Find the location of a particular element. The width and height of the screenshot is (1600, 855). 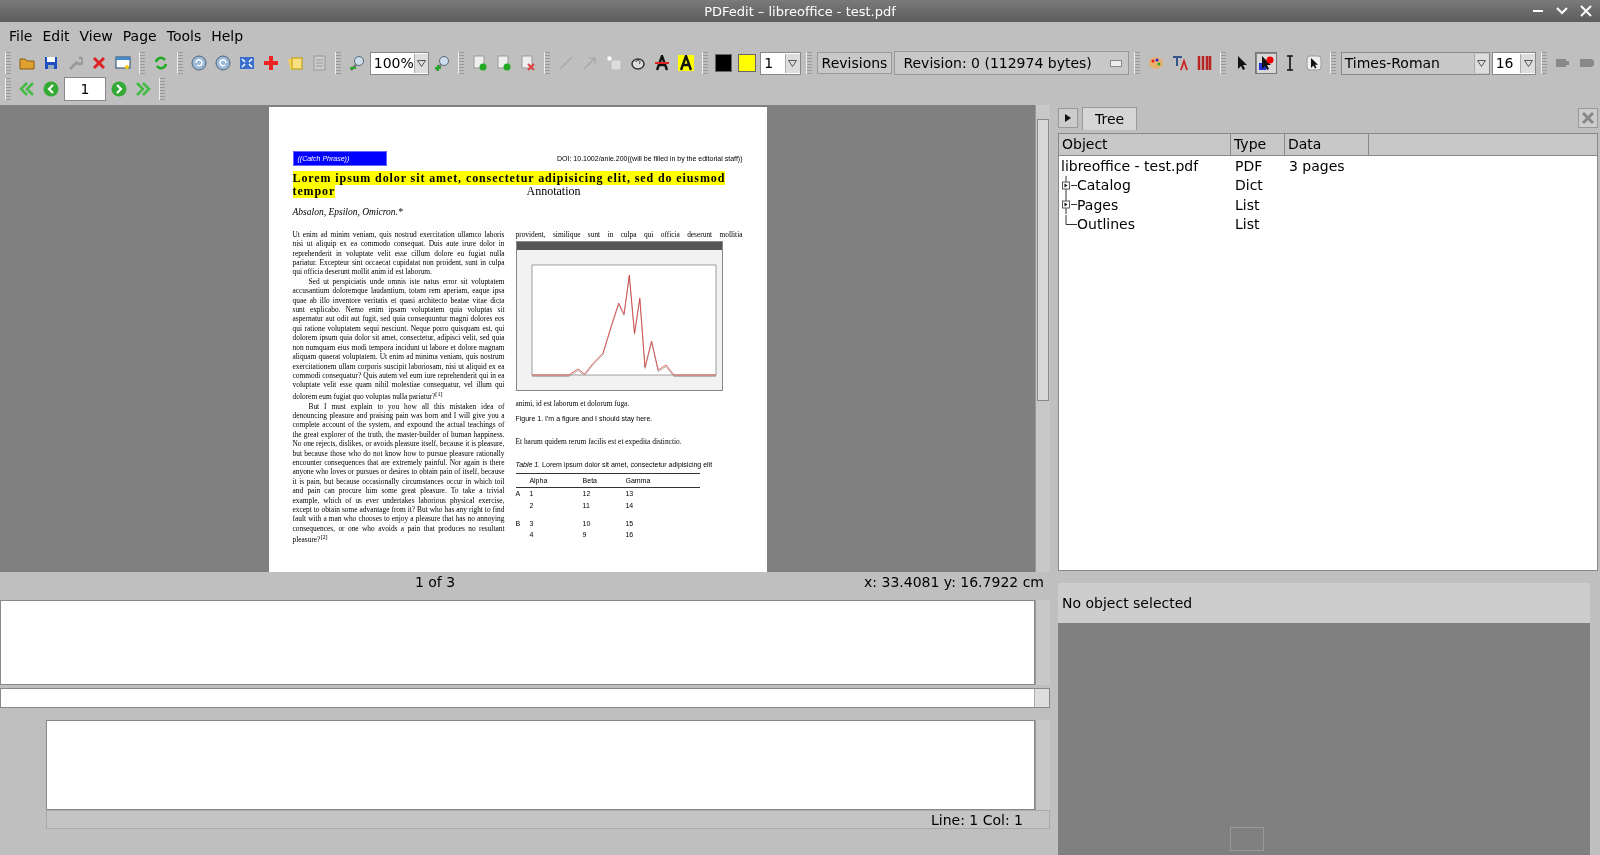

play-icon is located at coordinates (1068, 118).